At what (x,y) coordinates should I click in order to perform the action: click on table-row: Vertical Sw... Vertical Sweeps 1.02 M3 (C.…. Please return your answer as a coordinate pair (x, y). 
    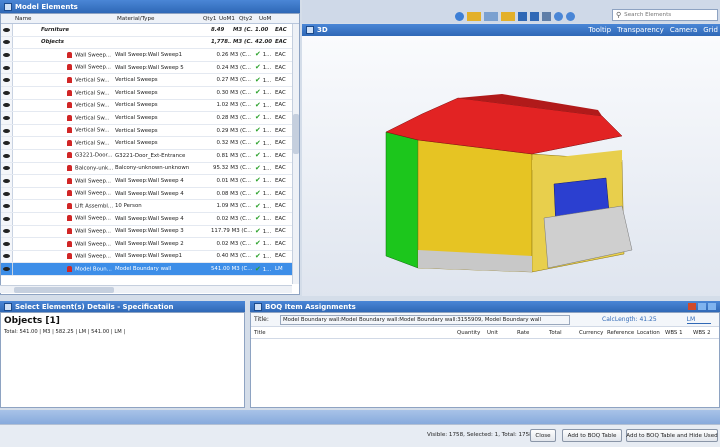
    Looking at the image, I should click on (150, 106).